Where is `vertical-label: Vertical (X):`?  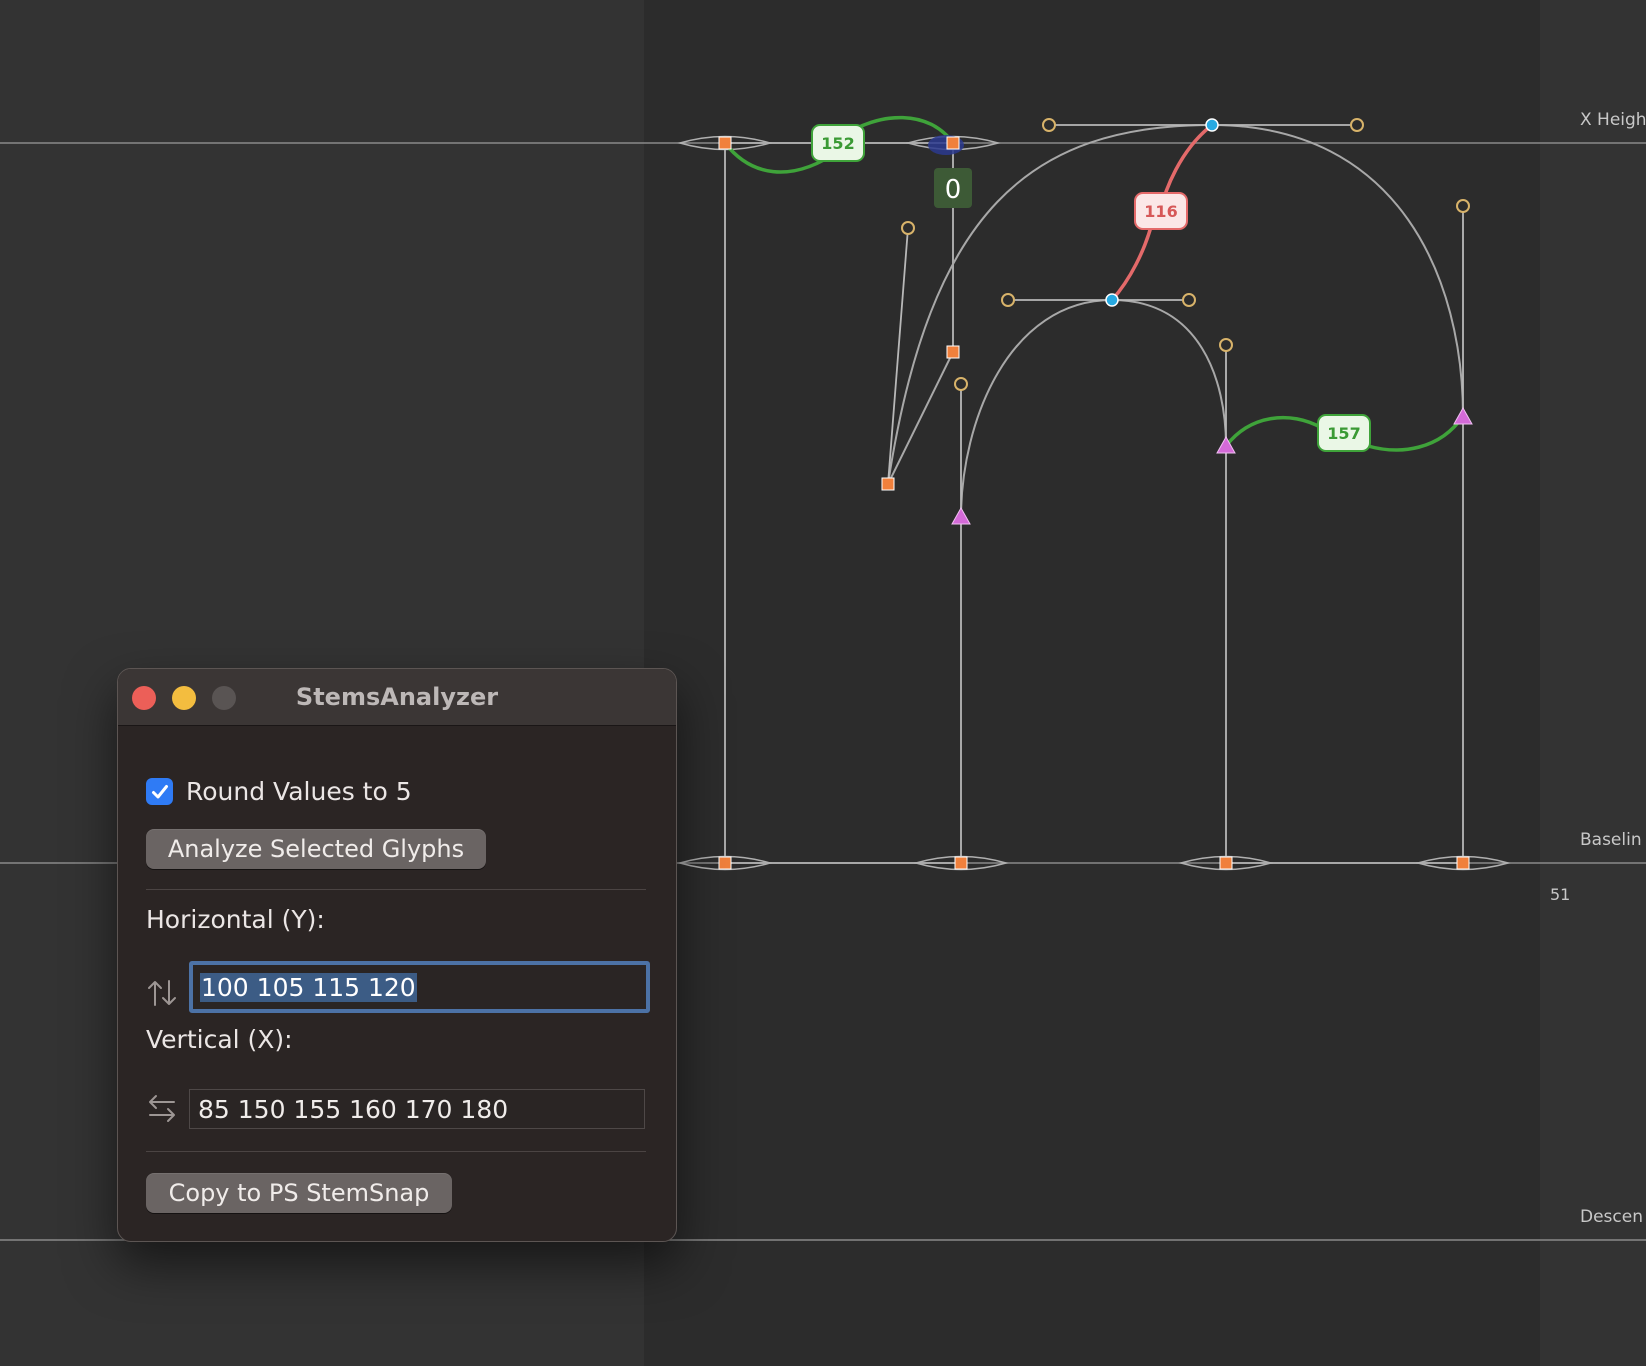 vertical-label: Vertical (X): is located at coordinates (219, 1039).